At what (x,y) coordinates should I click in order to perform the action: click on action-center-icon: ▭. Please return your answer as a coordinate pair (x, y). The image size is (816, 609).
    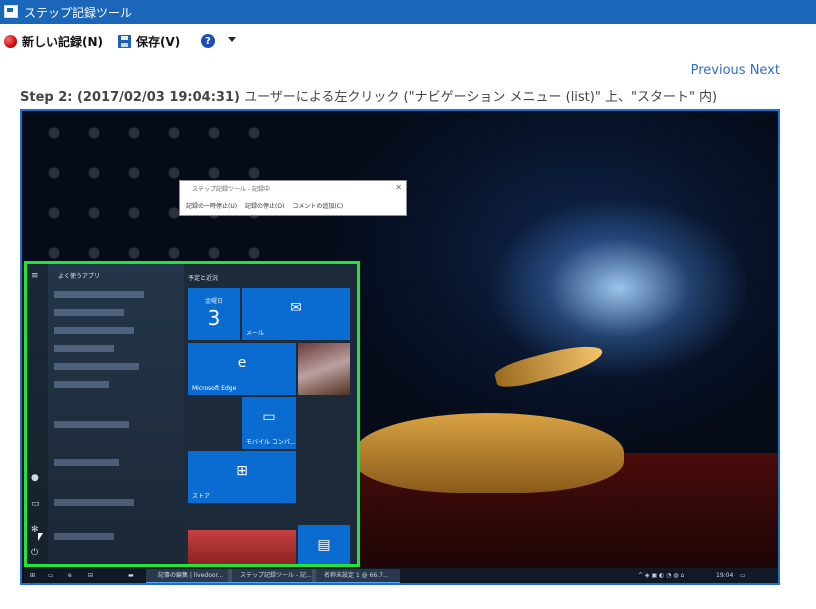
    Looking at the image, I should click on (743, 575).